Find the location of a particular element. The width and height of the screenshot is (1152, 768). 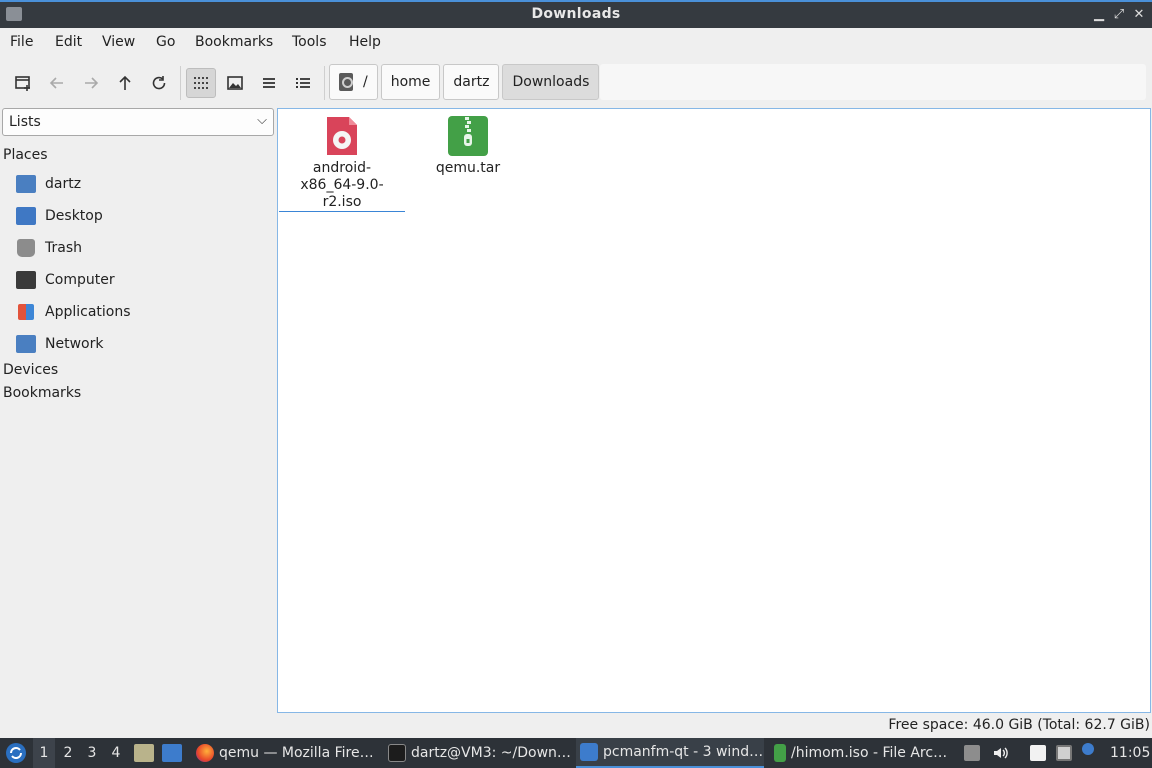

file-name: qemu.tar is located at coordinates (468, 168).